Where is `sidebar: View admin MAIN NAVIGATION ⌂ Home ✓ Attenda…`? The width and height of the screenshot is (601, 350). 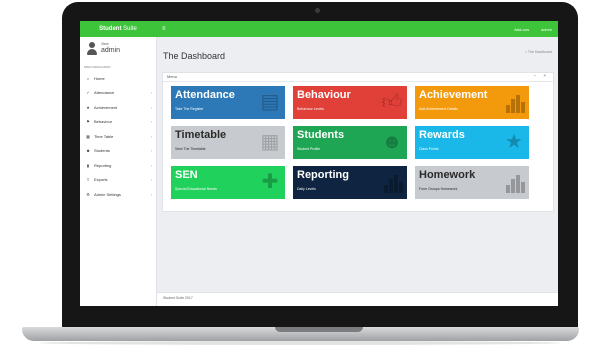 sidebar: View admin MAIN NAVIGATION ⌂ Home ✓ Attenda… is located at coordinates (118, 171).